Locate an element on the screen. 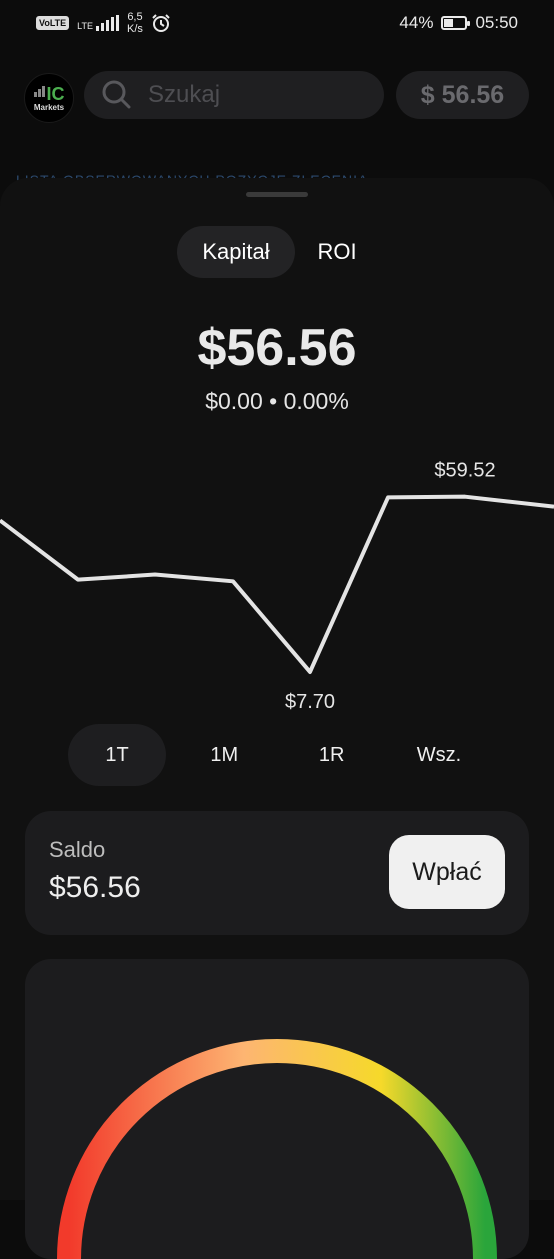  ic-markets-logo: IC Markets is located at coordinates (49, 98).